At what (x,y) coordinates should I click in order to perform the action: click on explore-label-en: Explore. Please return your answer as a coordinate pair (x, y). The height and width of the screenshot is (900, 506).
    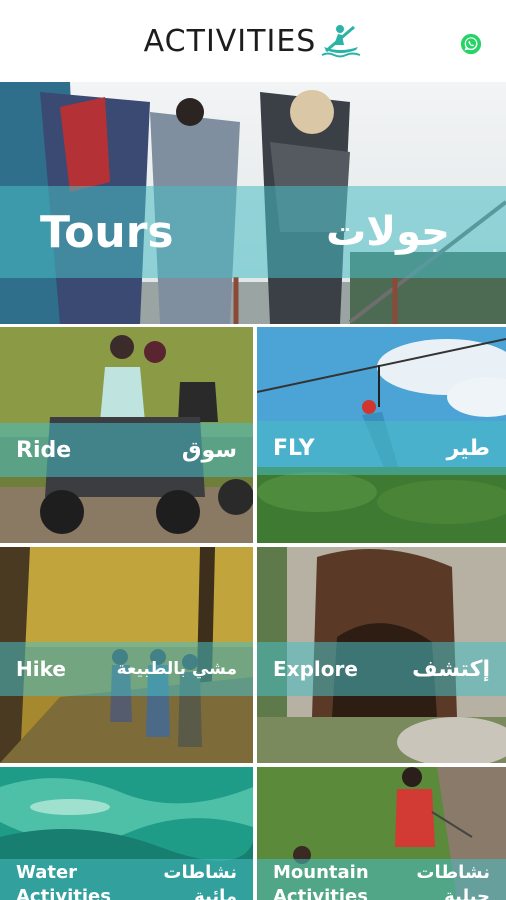
    Looking at the image, I should click on (315, 669).